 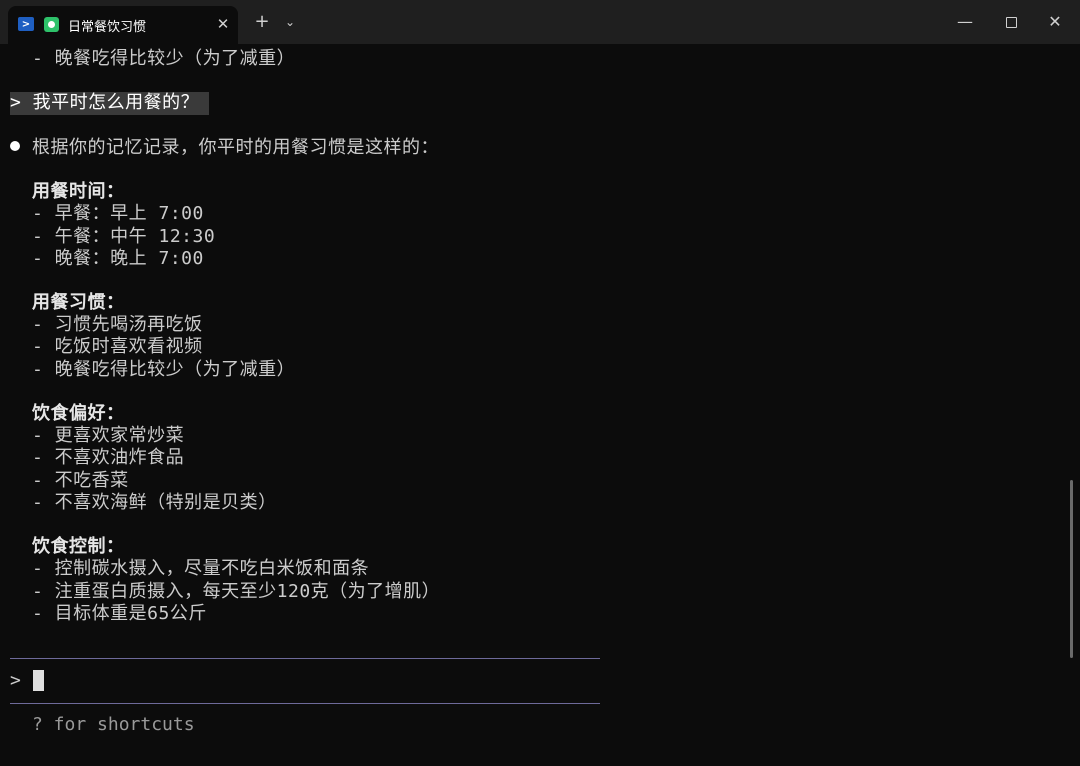 I want to click on maximize-icon, so click(x=1011, y=22).